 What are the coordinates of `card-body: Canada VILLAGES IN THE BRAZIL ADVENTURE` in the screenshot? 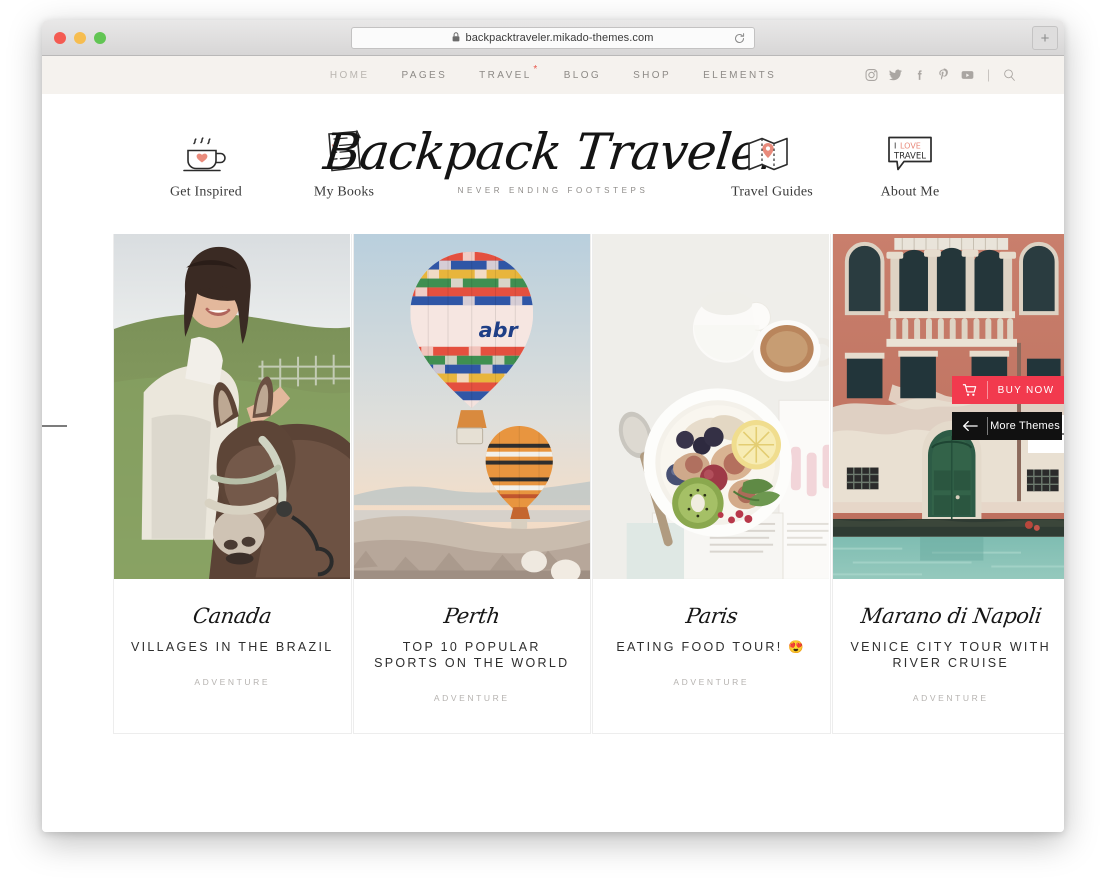 It's located at (232, 653).